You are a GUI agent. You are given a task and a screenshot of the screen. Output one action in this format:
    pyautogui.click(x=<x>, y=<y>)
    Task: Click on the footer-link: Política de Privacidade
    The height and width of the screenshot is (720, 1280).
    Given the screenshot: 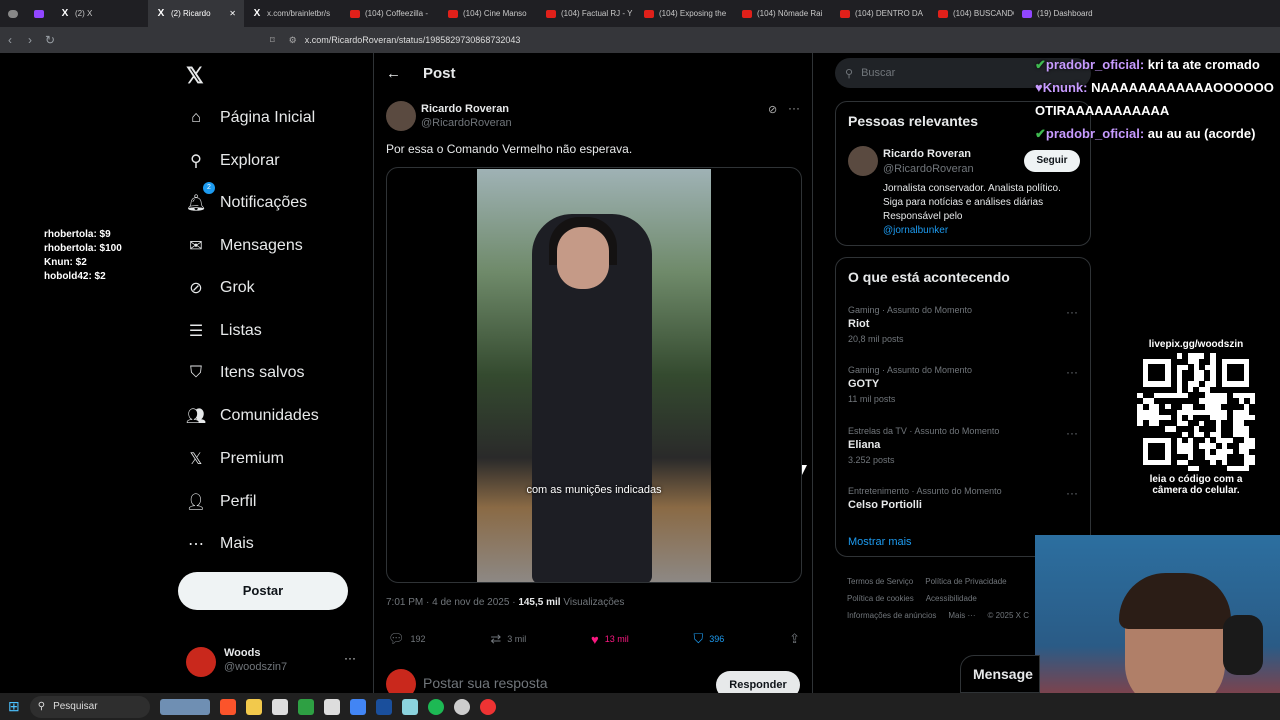 What is the action you would take?
    pyautogui.click(x=965, y=581)
    